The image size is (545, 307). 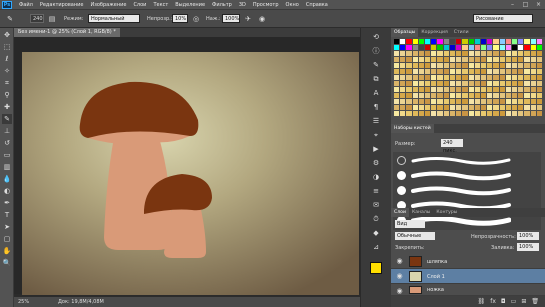 I want to click on path-select-tool-icon: ➤, so click(x=7, y=227).